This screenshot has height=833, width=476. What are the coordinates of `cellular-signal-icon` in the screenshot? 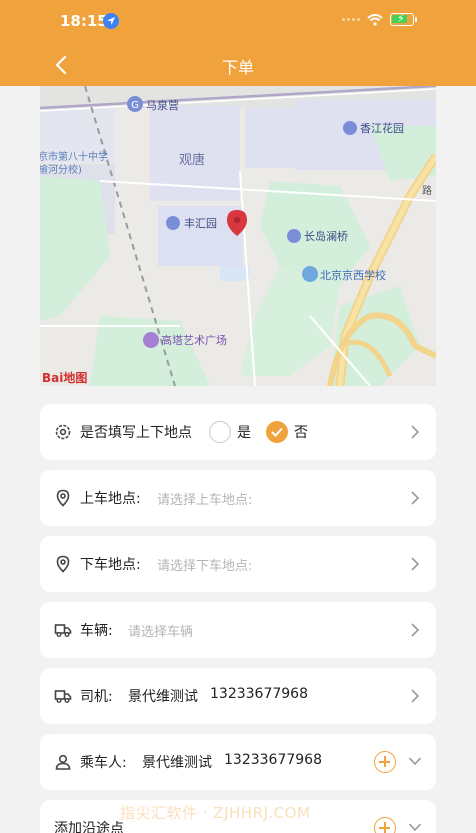 It's located at (351, 19).